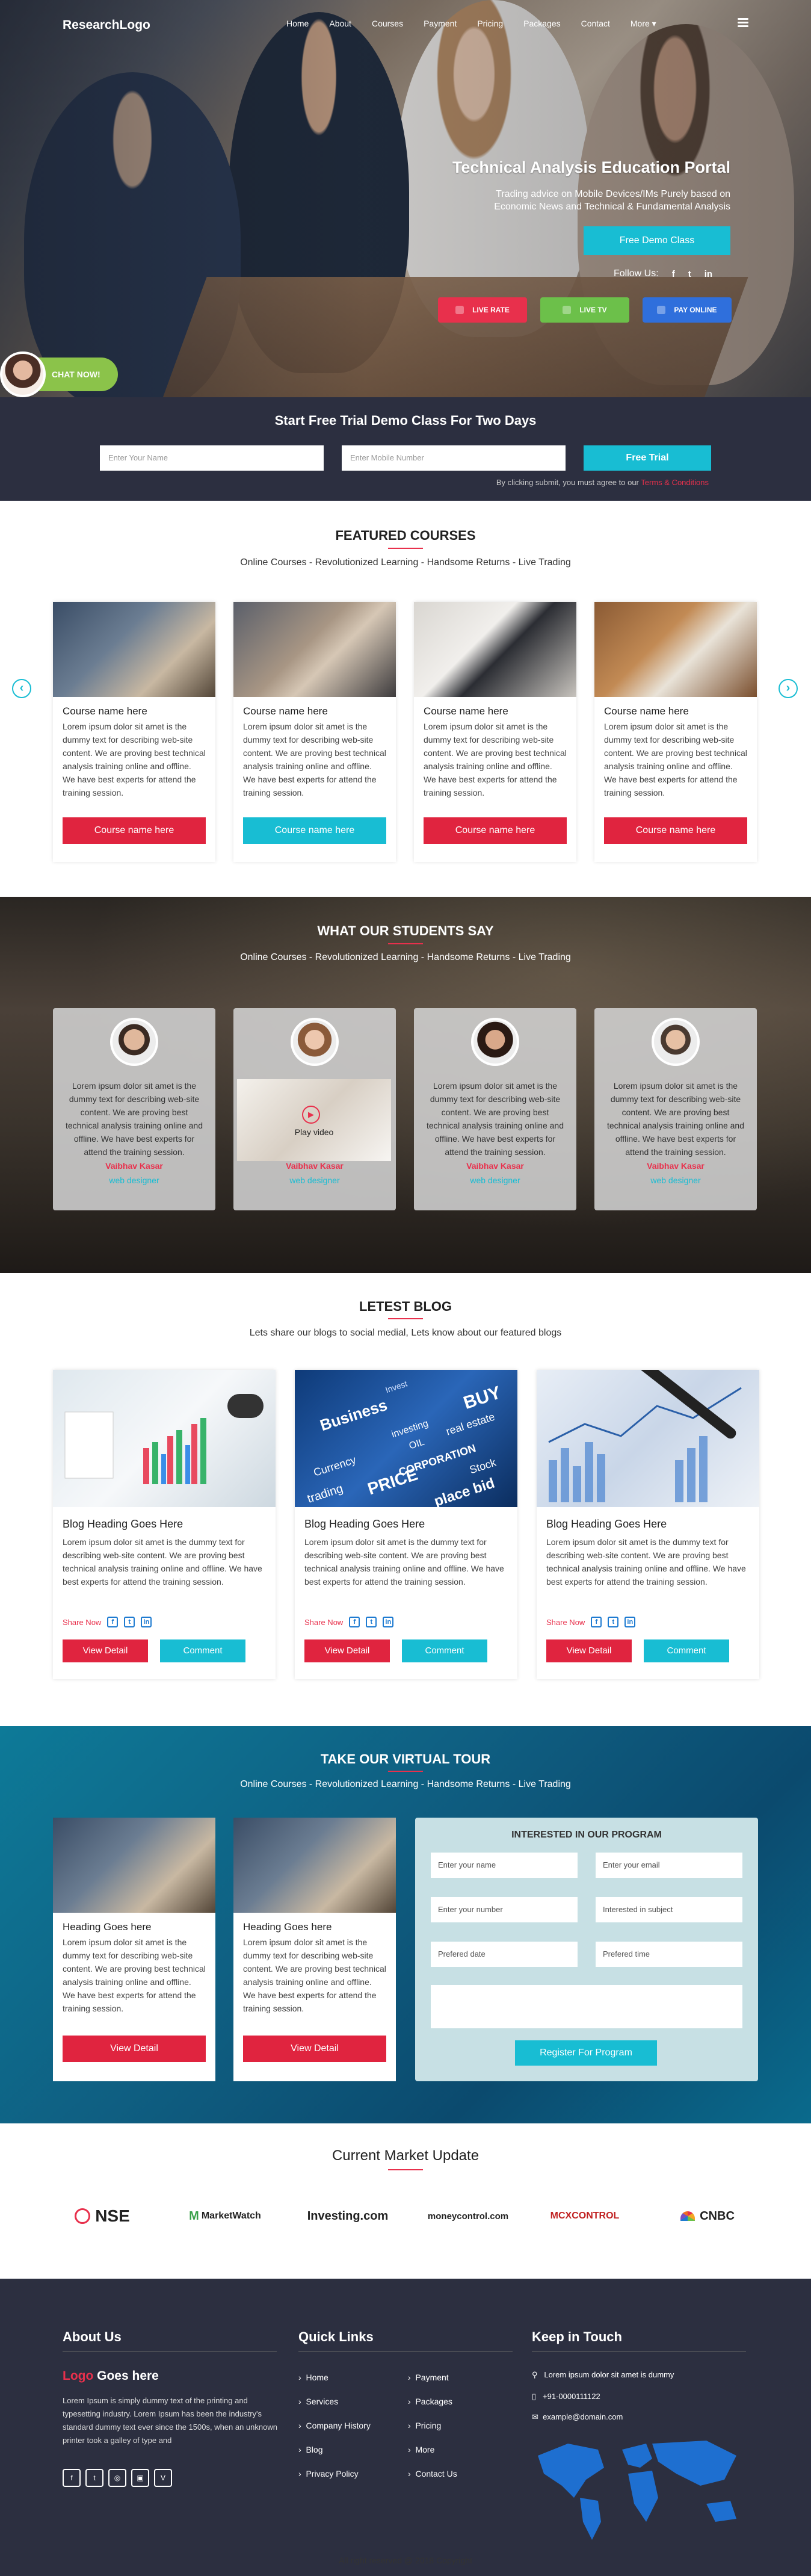 This screenshot has height=2576, width=811. I want to click on video-thumbnail: ▶ Play video, so click(314, 1120).